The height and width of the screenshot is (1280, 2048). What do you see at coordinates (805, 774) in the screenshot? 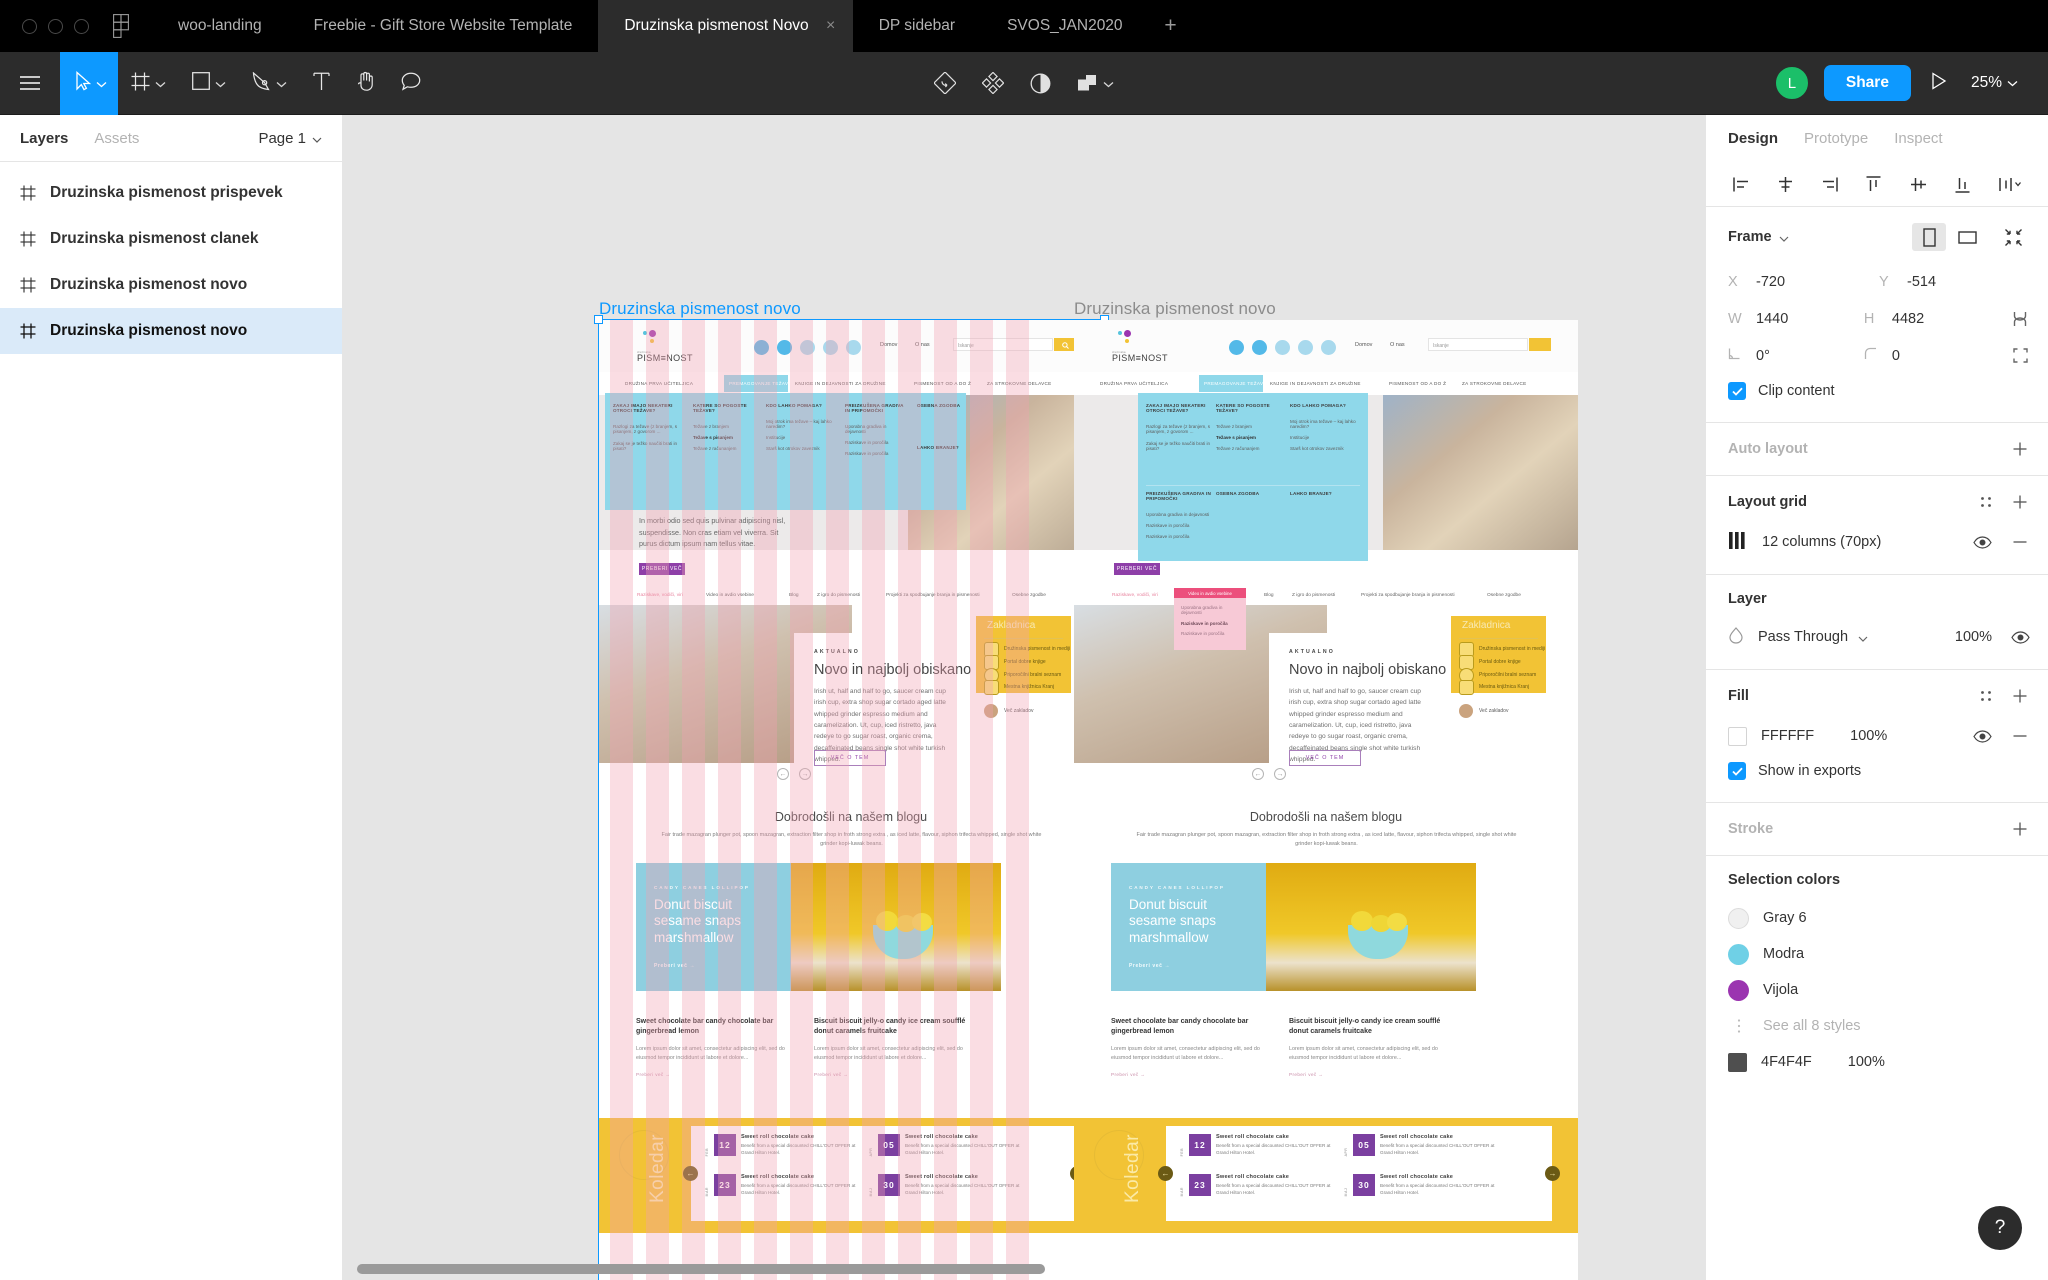
I see `carousel-next-button: →` at bounding box center [805, 774].